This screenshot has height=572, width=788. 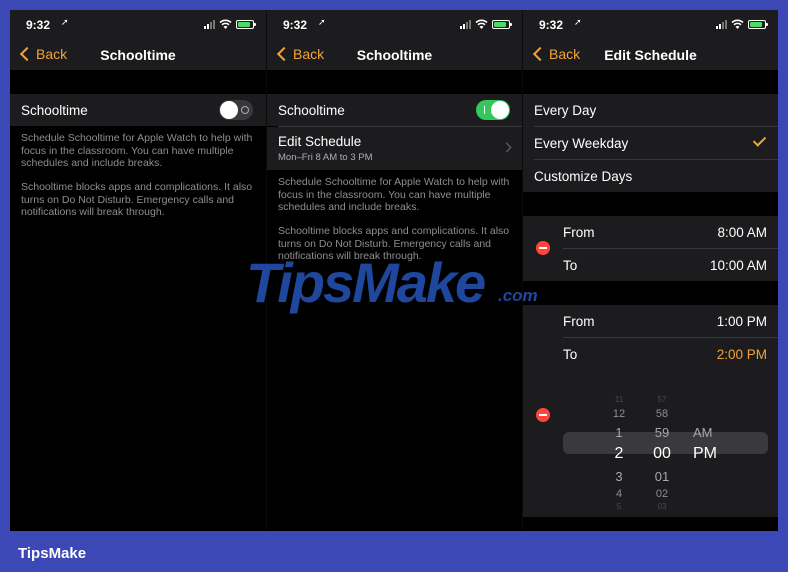 I want to click on picker-hour: 3, so click(x=619, y=476).